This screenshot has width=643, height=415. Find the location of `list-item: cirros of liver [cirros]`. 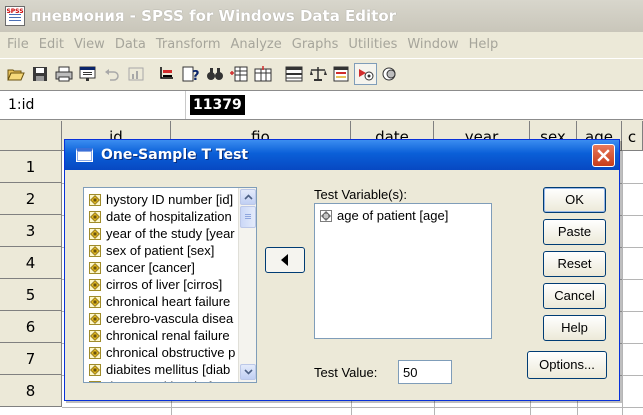

list-item: cirros of liver [cirros] is located at coordinates (161, 284).